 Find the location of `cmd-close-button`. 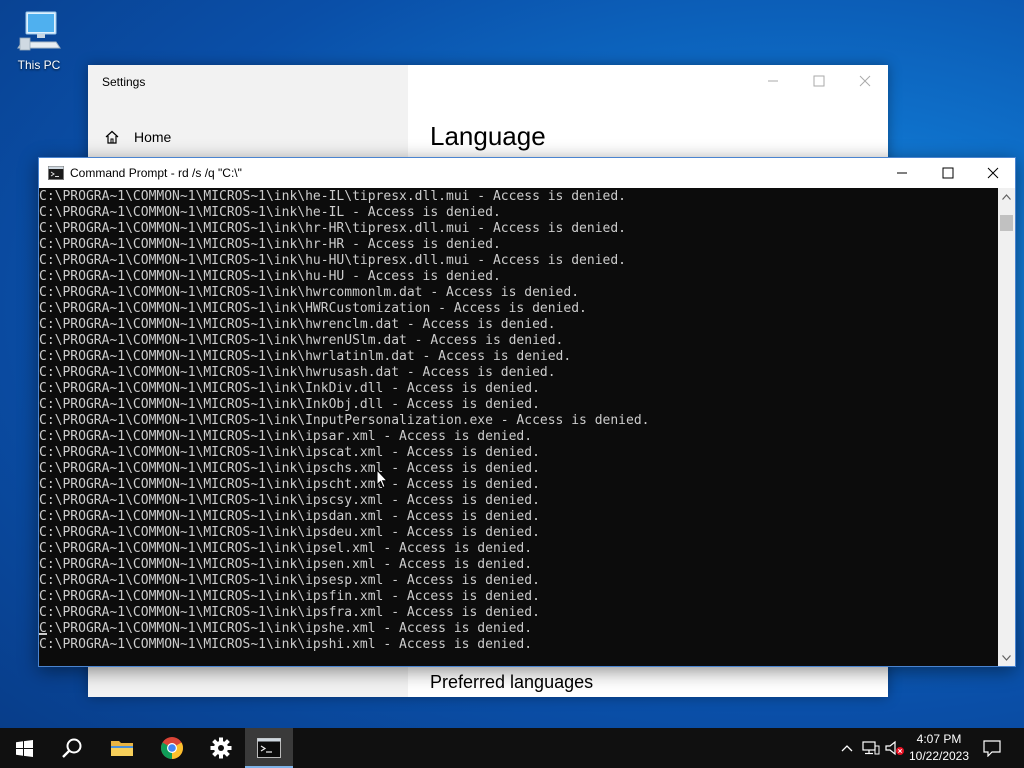

cmd-close-button is located at coordinates (993, 173).